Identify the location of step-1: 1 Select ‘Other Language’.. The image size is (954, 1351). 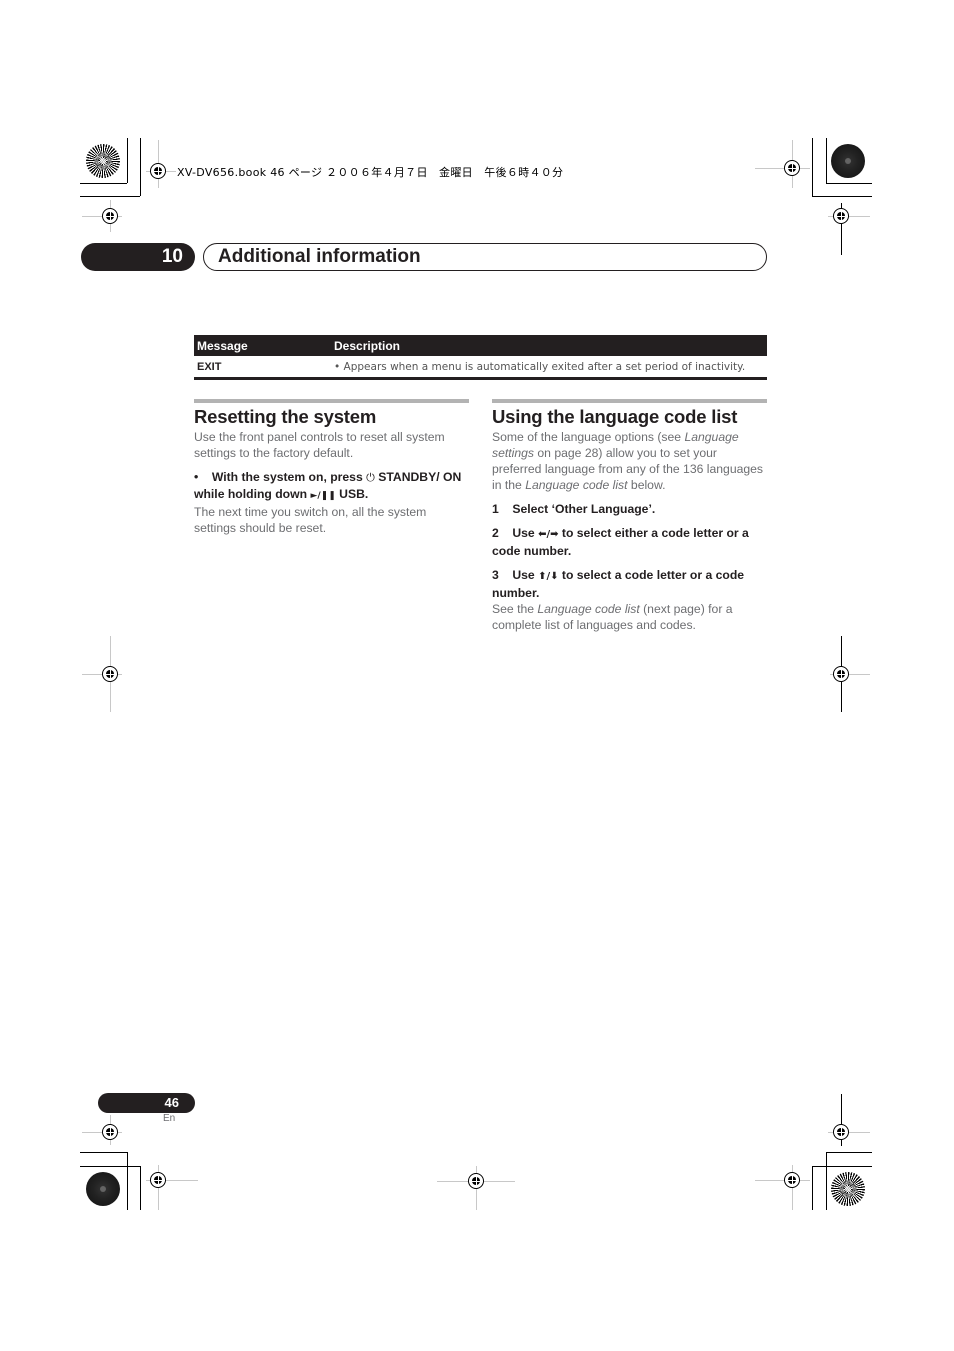
(629, 509).